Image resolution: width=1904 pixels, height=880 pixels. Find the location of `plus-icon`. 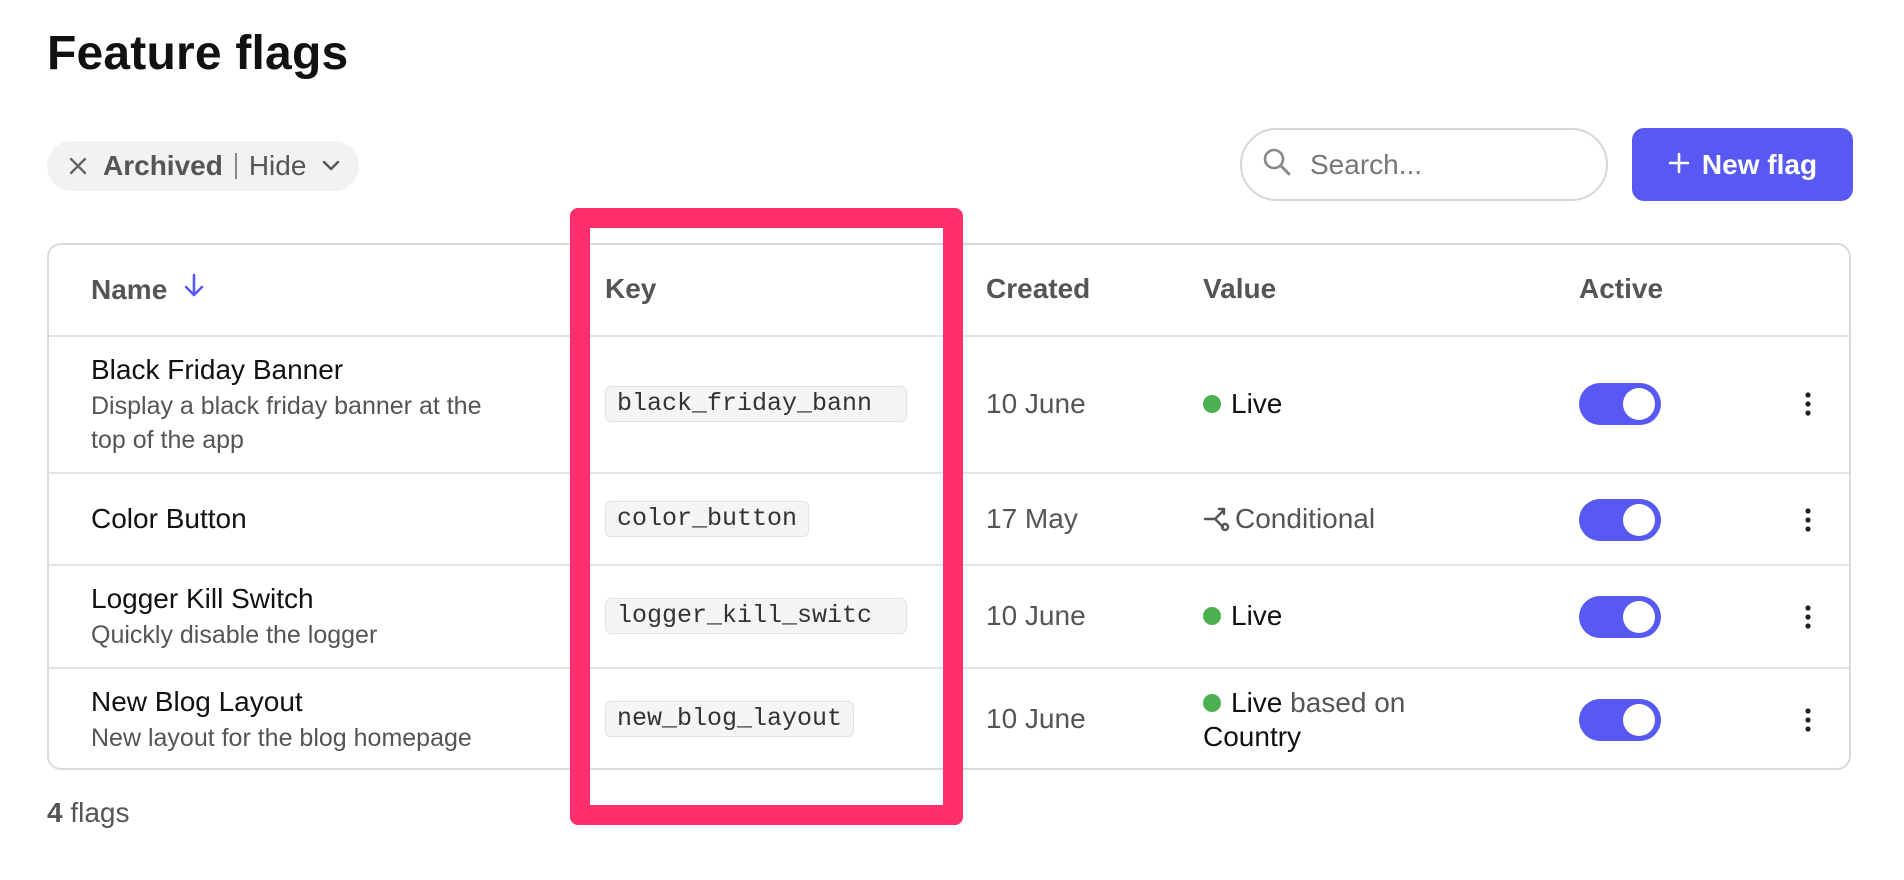

plus-icon is located at coordinates (1679, 165).